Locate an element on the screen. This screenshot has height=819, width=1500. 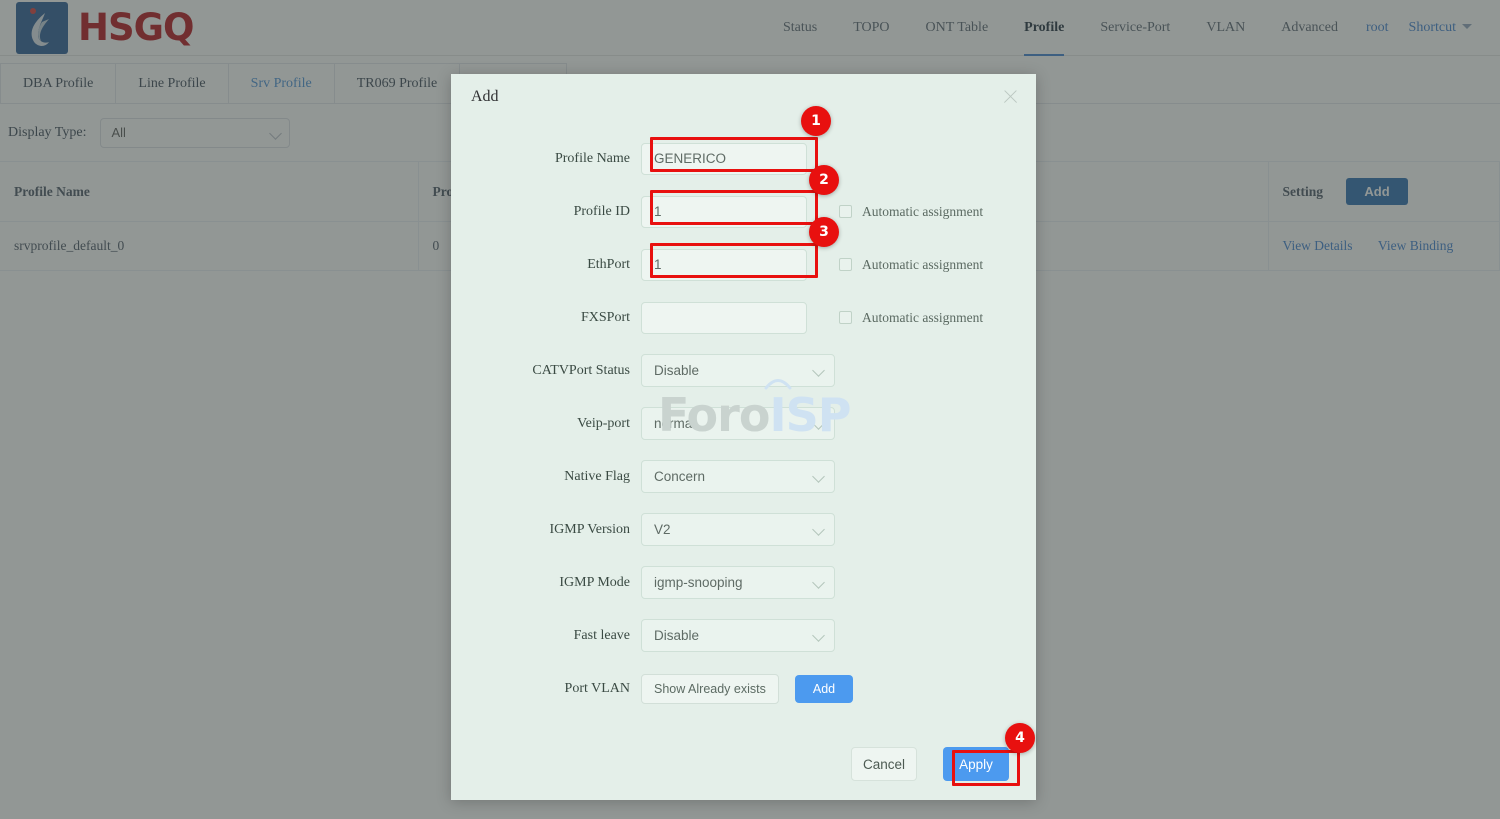
fxsport-input is located at coordinates (724, 317).